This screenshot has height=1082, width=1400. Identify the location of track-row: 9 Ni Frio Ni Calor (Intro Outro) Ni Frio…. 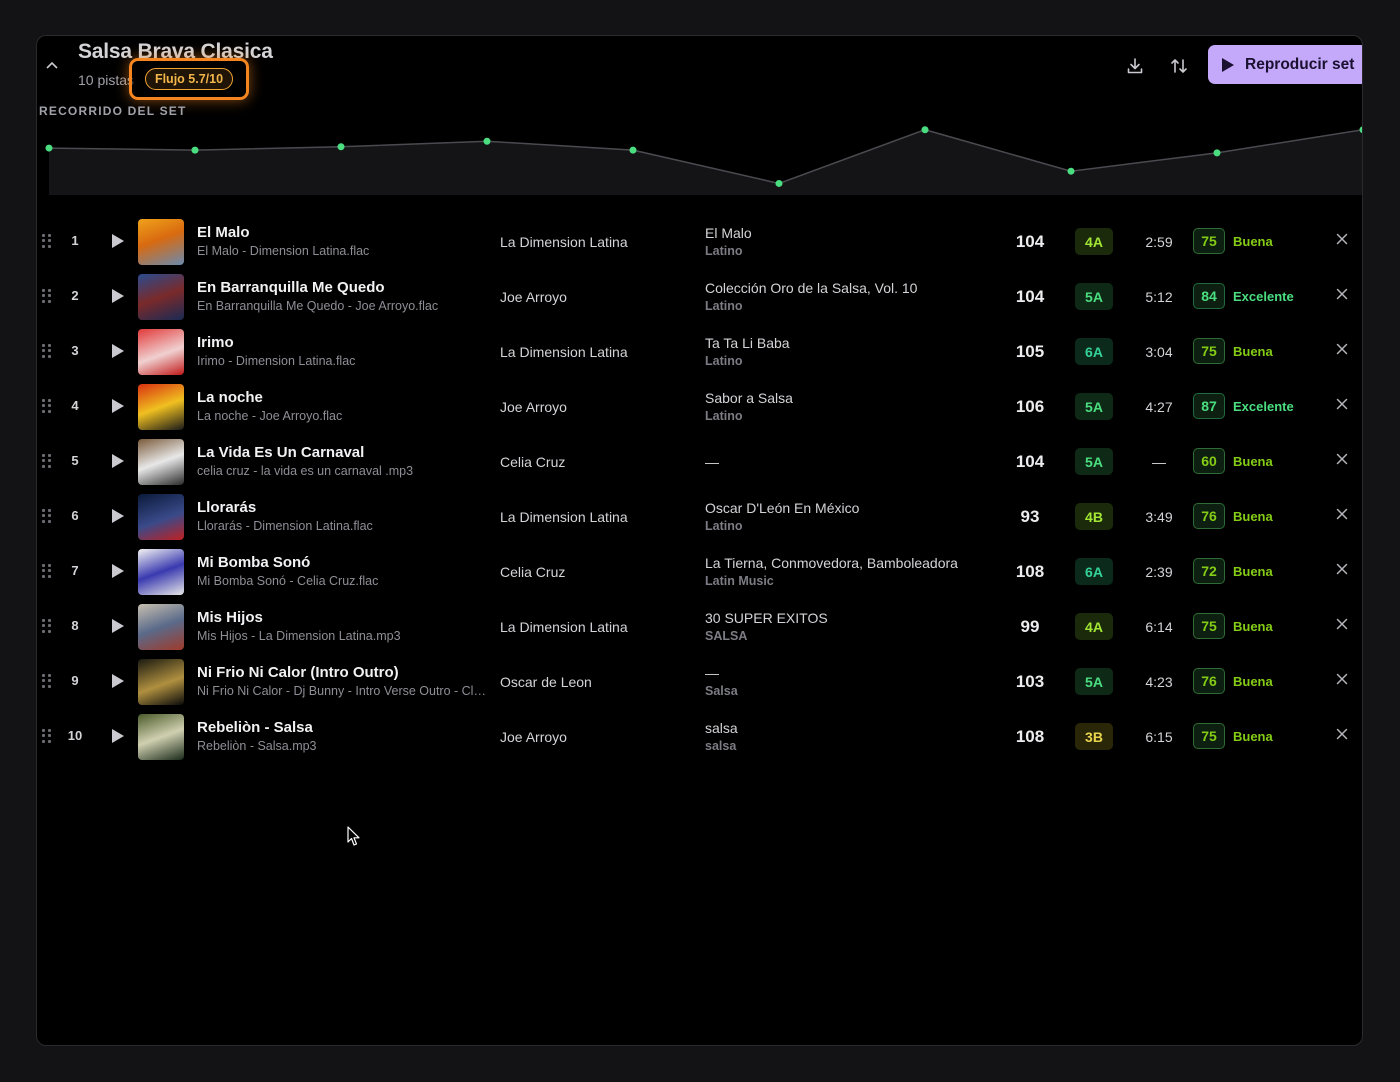
(699, 682).